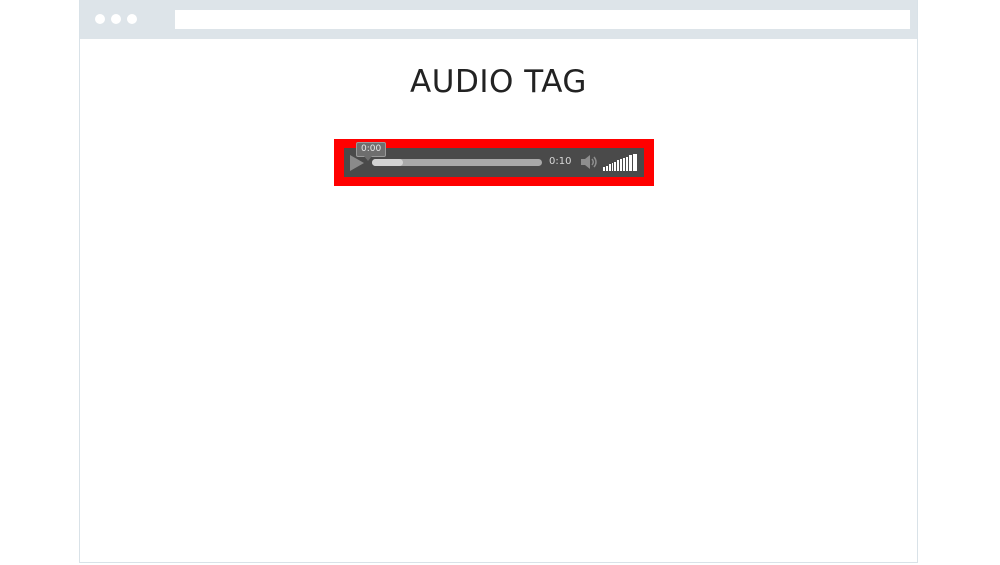 The width and height of the screenshot is (1000, 565). Describe the element at coordinates (542, 19) in the screenshot. I see `address-bar` at that location.